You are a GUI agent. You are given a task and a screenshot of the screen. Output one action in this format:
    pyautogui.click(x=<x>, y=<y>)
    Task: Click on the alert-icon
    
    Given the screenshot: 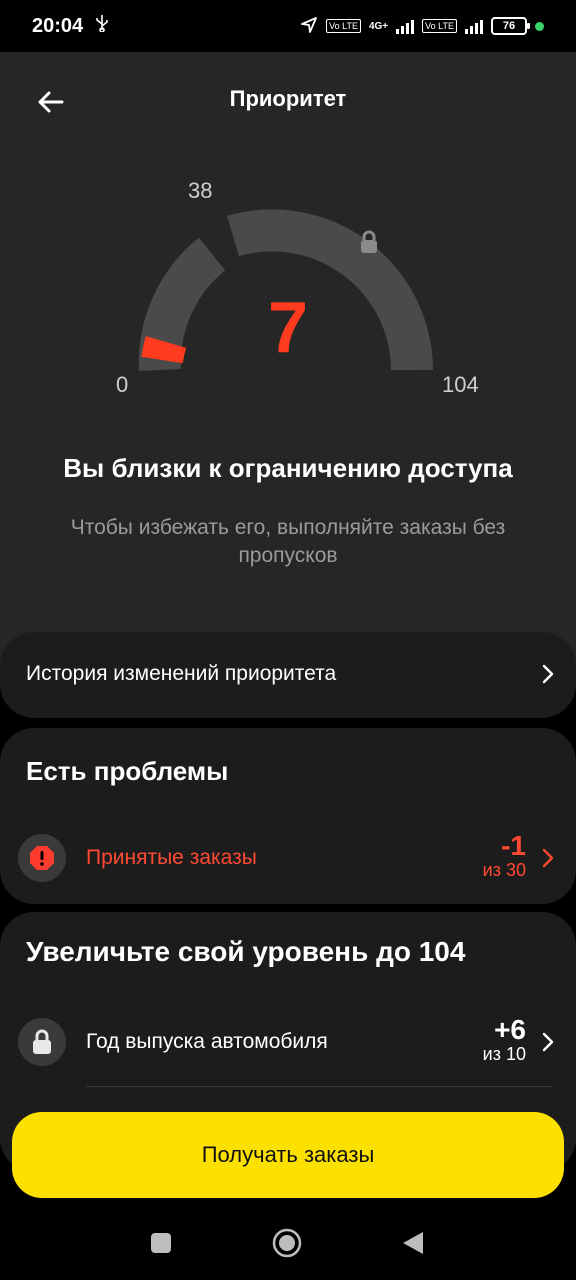 What is the action you would take?
    pyautogui.click(x=42, y=858)
    